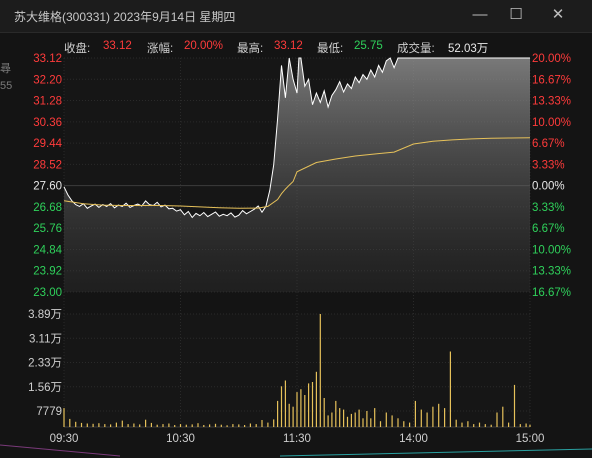 This screenshot has width=592, height=458. What do you see at coordinates (47, 272) in the screenshot?
I see `price-tick-label: 23.92` at bounding box center [47, 272].